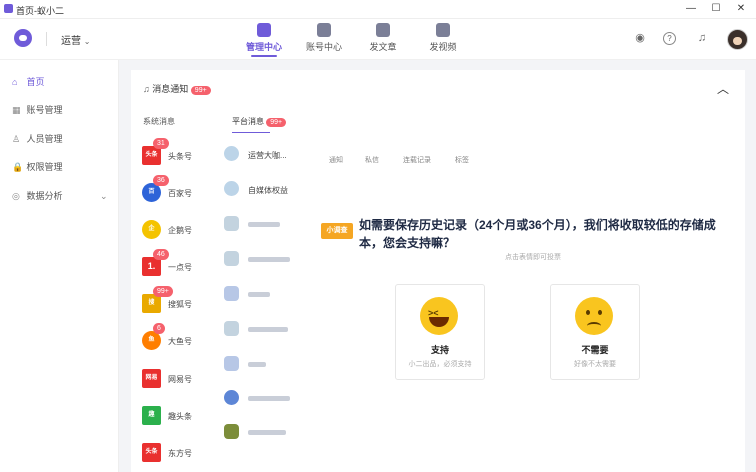  I want to click on workspace-switcher: 运营 ⌄, so click(75, 39).